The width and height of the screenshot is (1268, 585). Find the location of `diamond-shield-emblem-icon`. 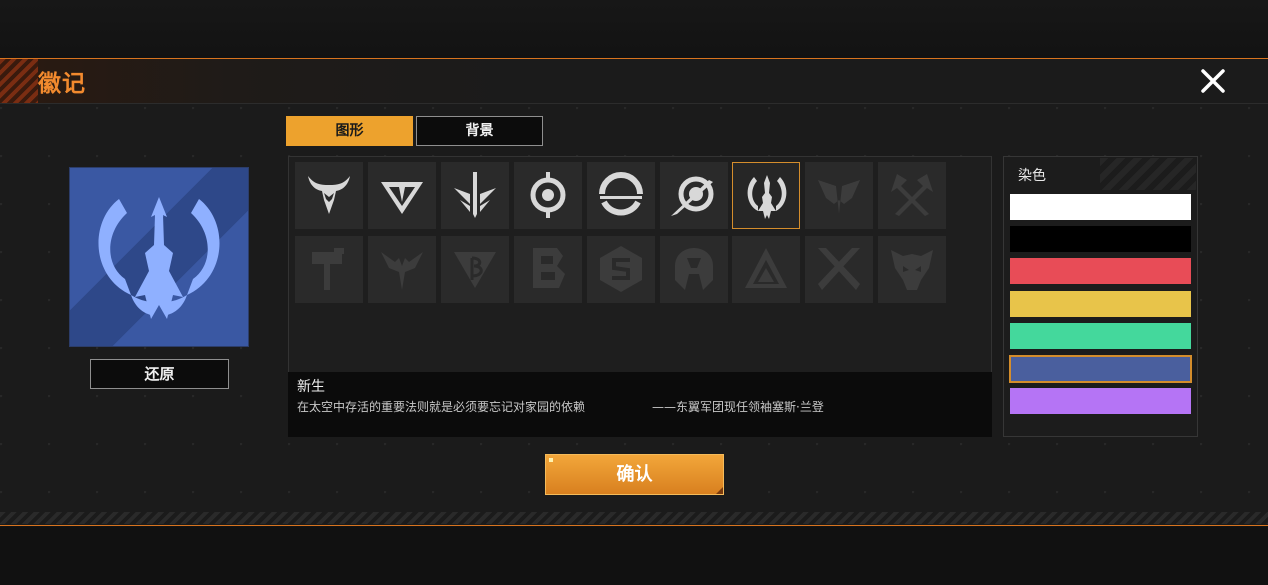

diamond-shield-emblem-icon is located at coordinates (402, 198).